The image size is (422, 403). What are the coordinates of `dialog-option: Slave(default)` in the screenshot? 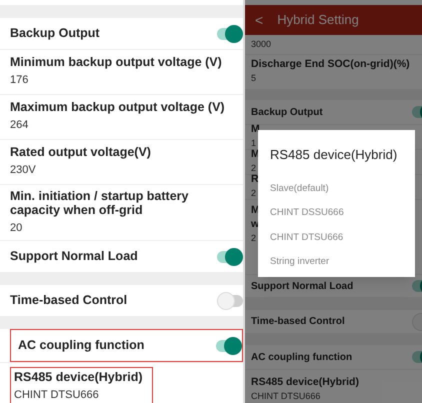 It's located at (342, 188).